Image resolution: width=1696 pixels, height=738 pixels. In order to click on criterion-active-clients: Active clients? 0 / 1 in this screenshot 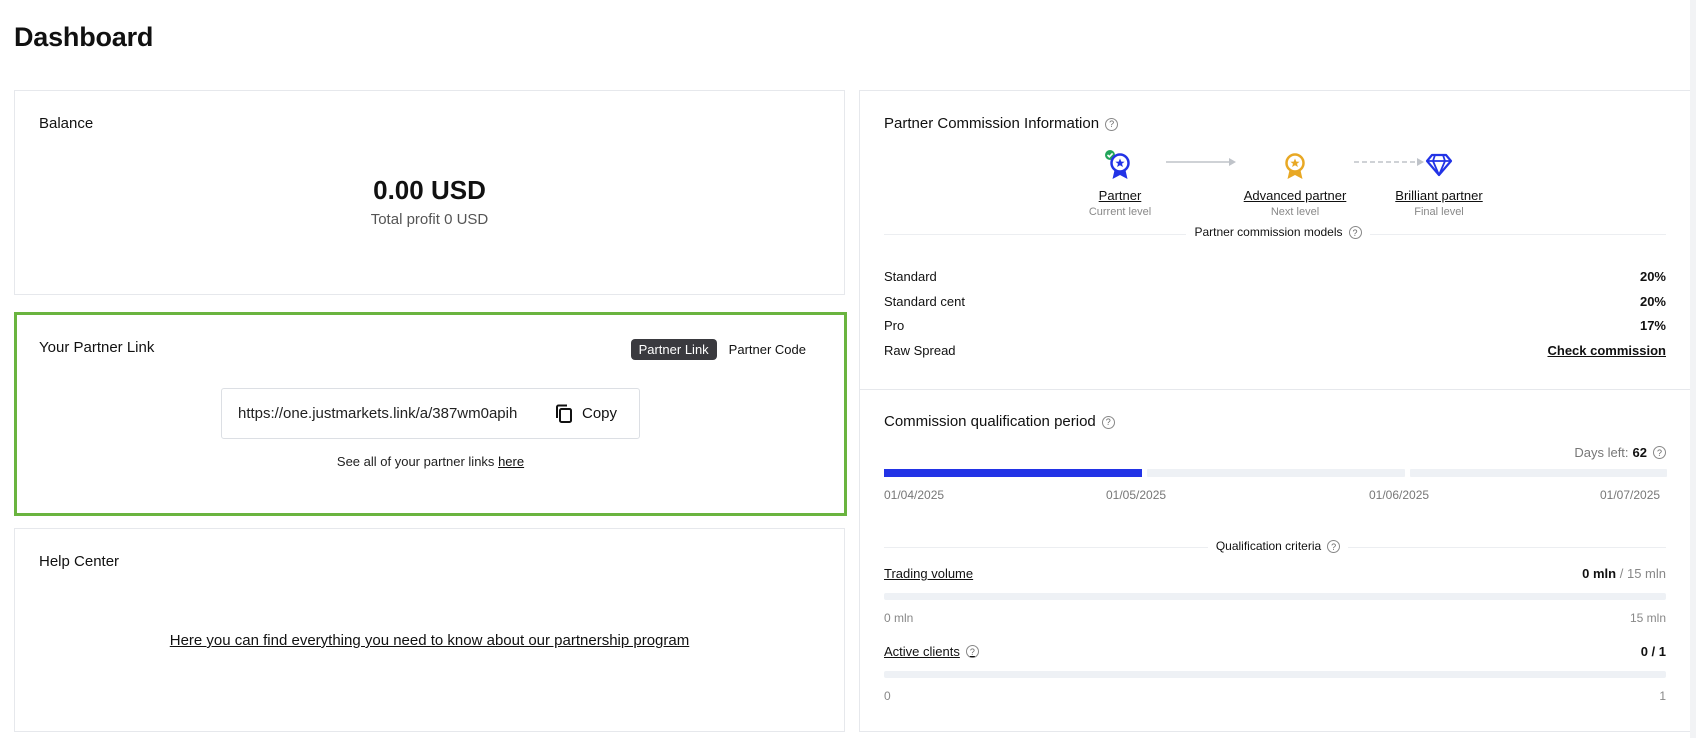, I will do `click(1275, 651)`.